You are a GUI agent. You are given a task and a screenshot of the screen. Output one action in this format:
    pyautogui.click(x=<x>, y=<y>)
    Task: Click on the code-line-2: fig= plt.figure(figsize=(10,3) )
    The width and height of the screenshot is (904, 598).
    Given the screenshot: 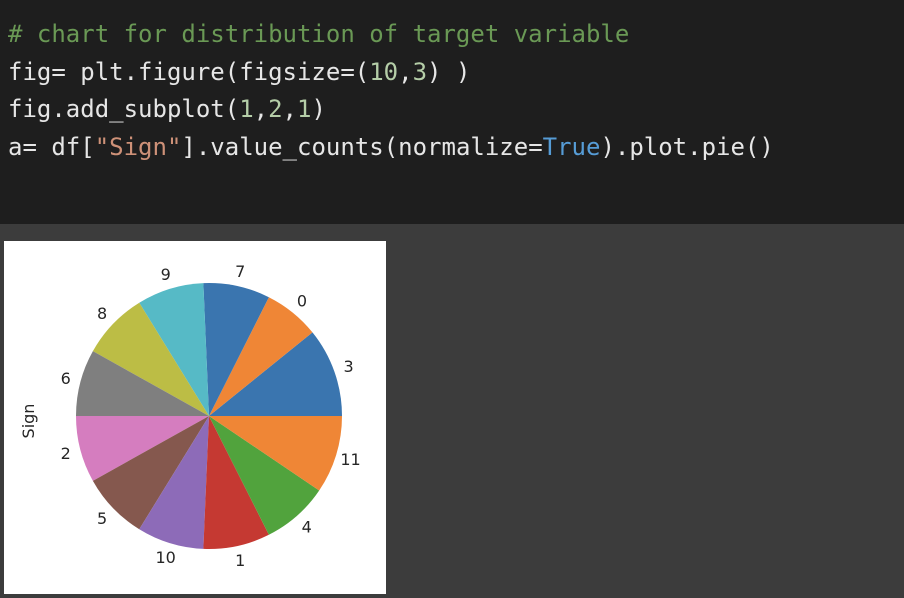 What is the action you would take?
    pyautogui.click(x=239, y=72)
    